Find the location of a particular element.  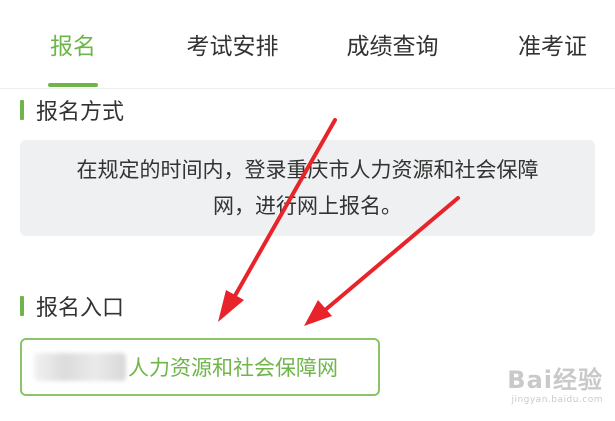

registration-method-line1: 在规定的时间内，登录重庆市人力资源和社会保障 is located at coordinates (307, 170).